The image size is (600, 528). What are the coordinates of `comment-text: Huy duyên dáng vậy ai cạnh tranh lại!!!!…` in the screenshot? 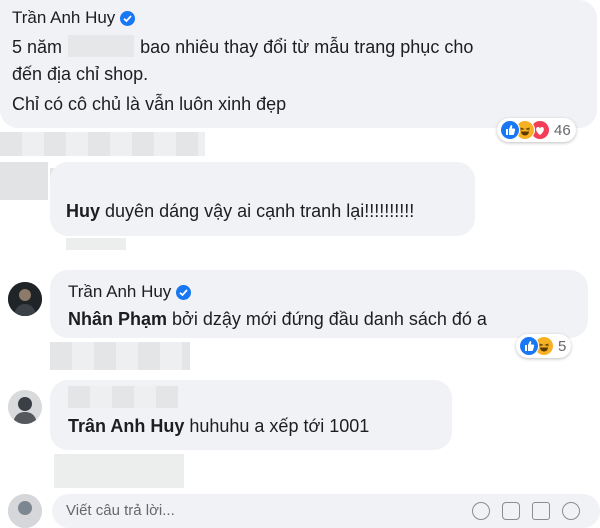 It's located at (240, 211).